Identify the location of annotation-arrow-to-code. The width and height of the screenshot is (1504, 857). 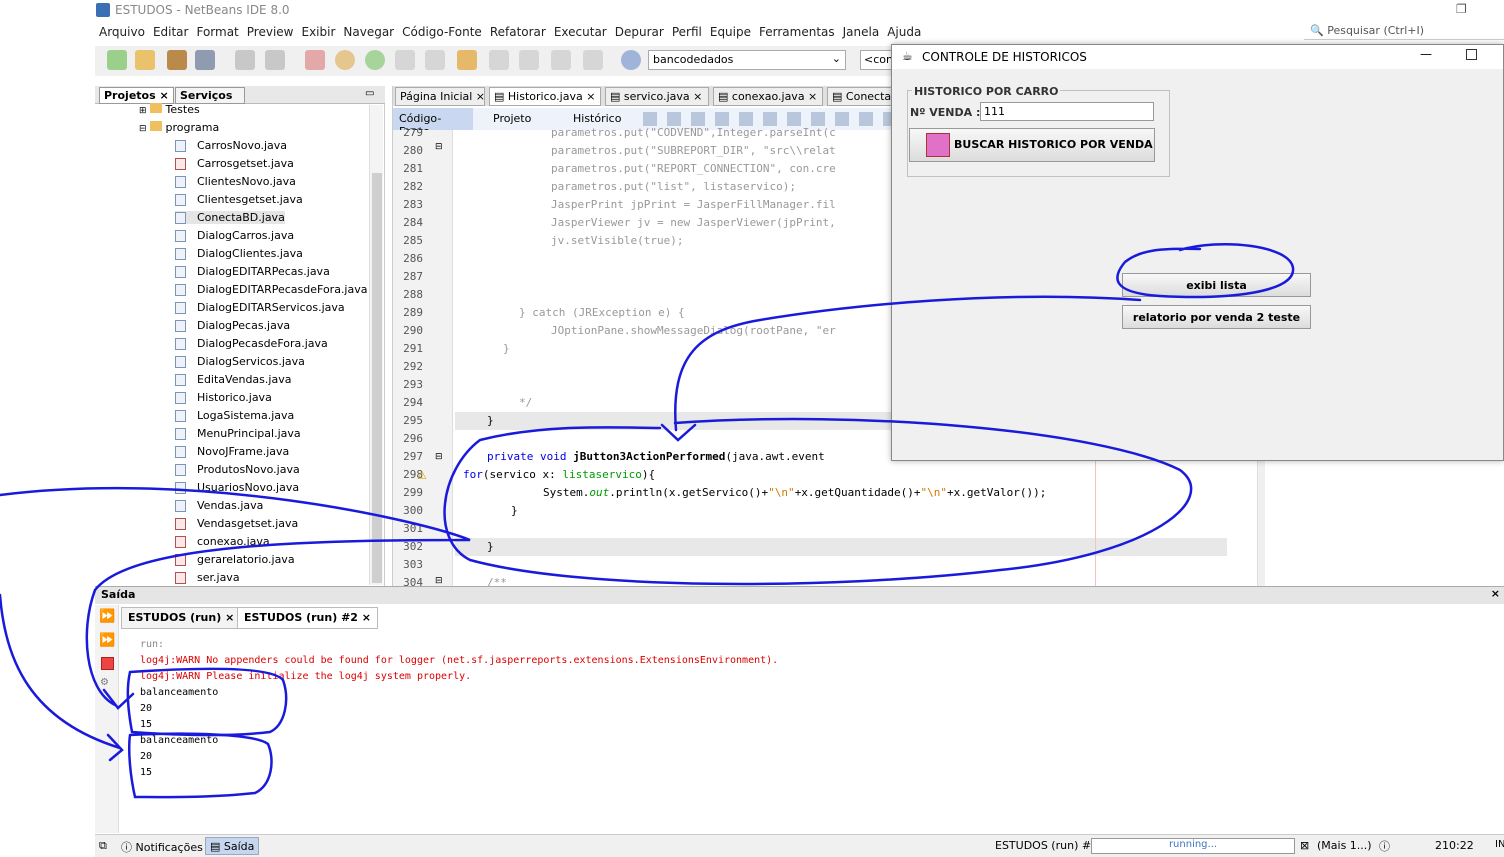
(901, 368).